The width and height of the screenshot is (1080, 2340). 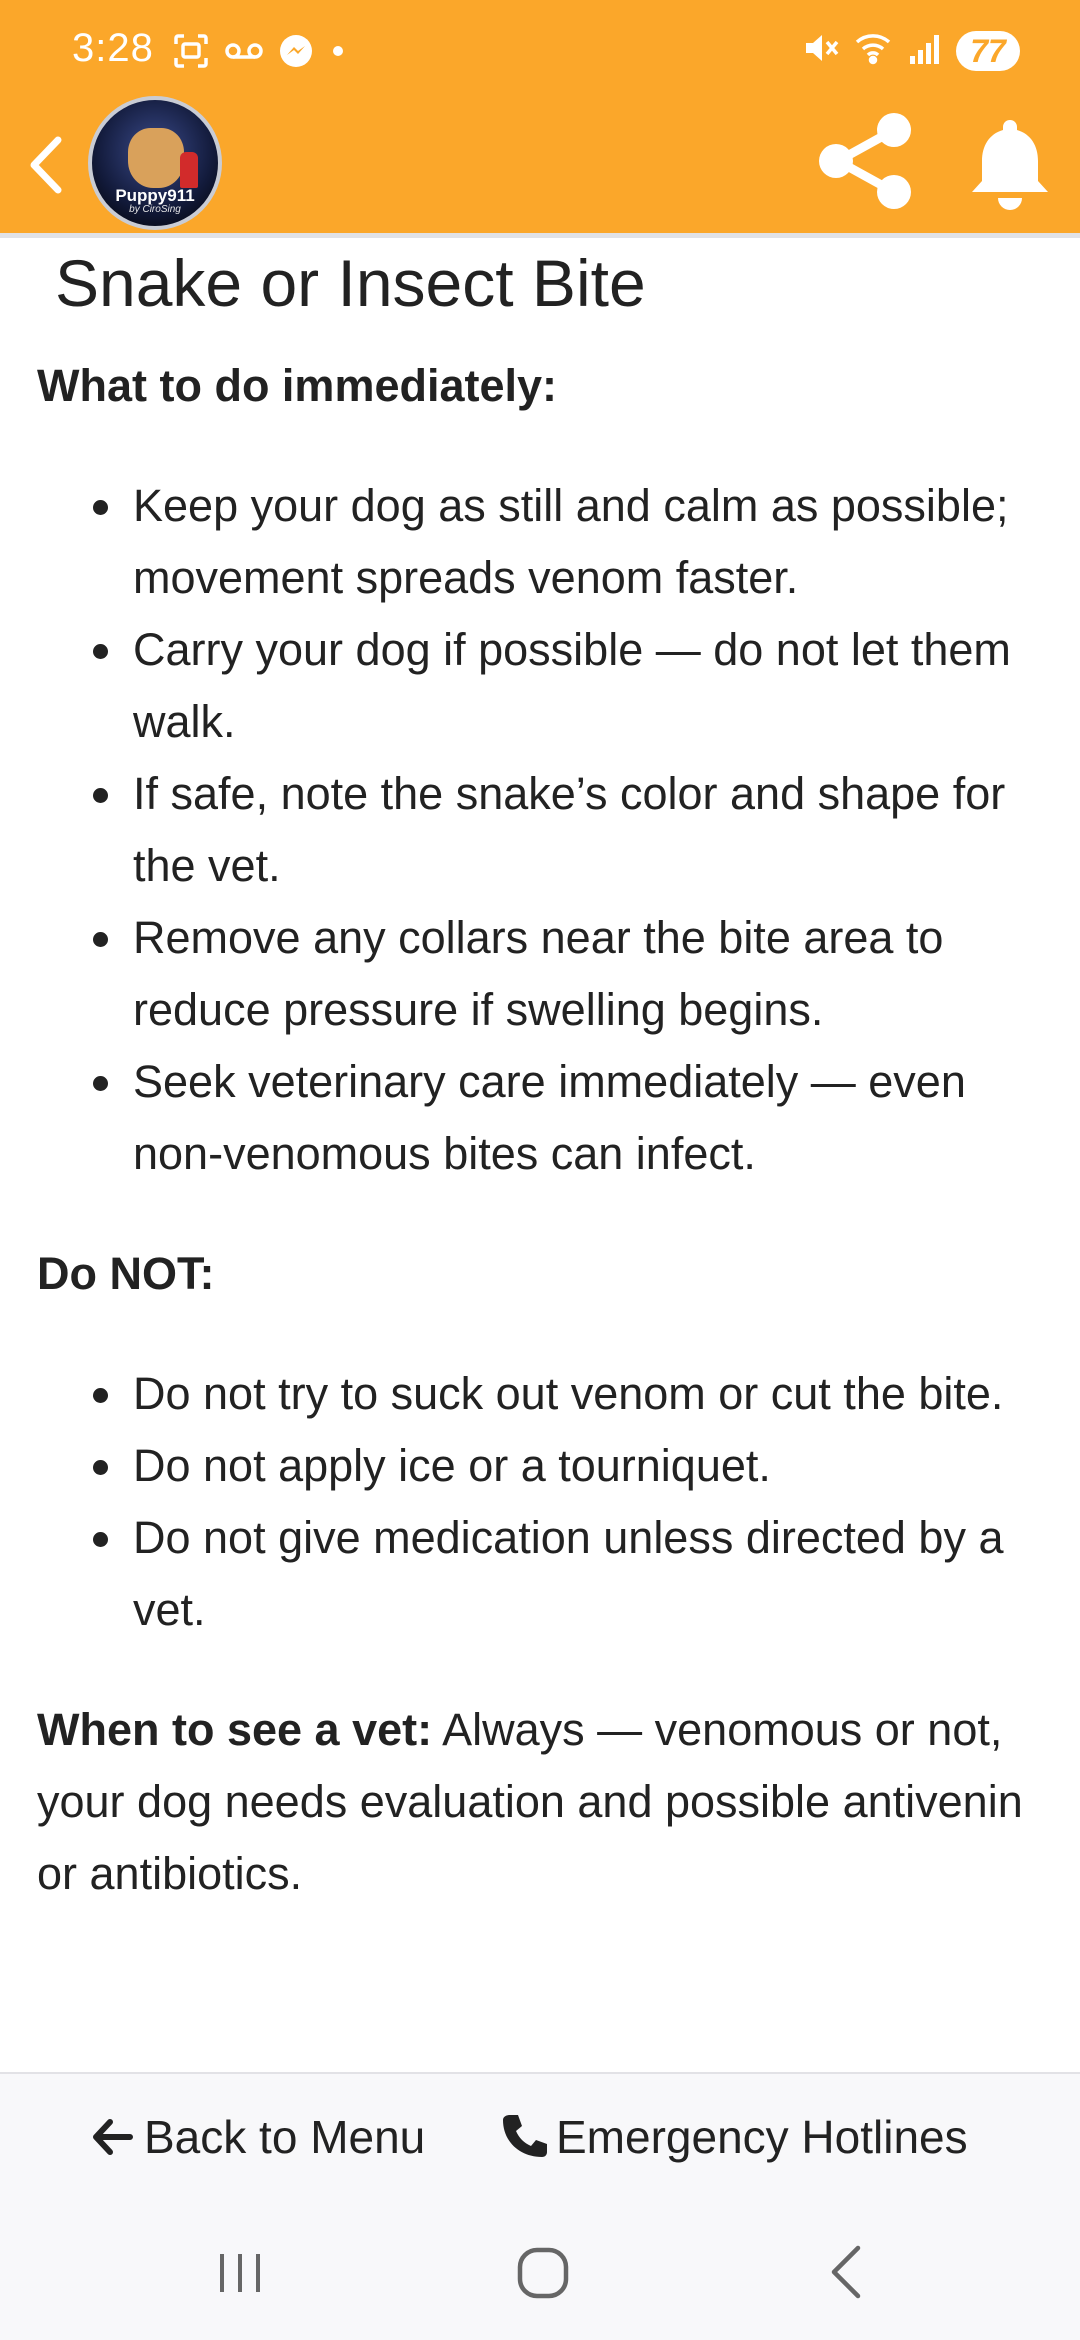 What do you see at coordinates (113, 2137) in the screenshot?
I see `arrow-left-icon` at bounding box center [113, 2137].